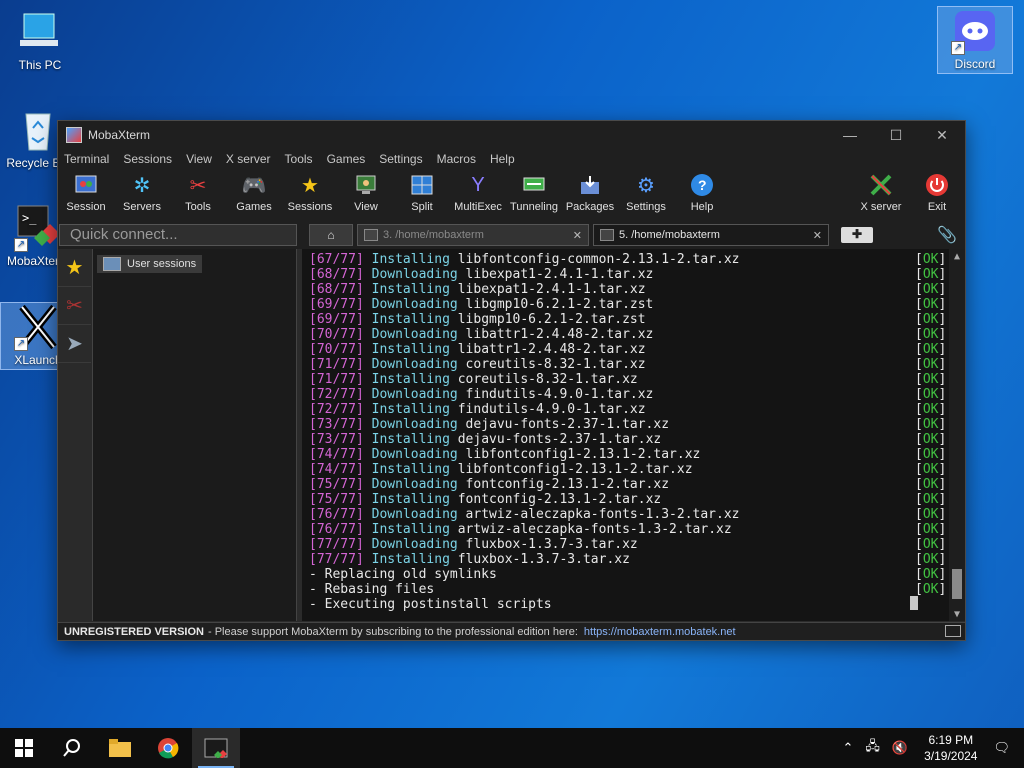 This screenshot has height=768, width=1024. I want to click on line-text: - Rebasing files, so click(372, 589).